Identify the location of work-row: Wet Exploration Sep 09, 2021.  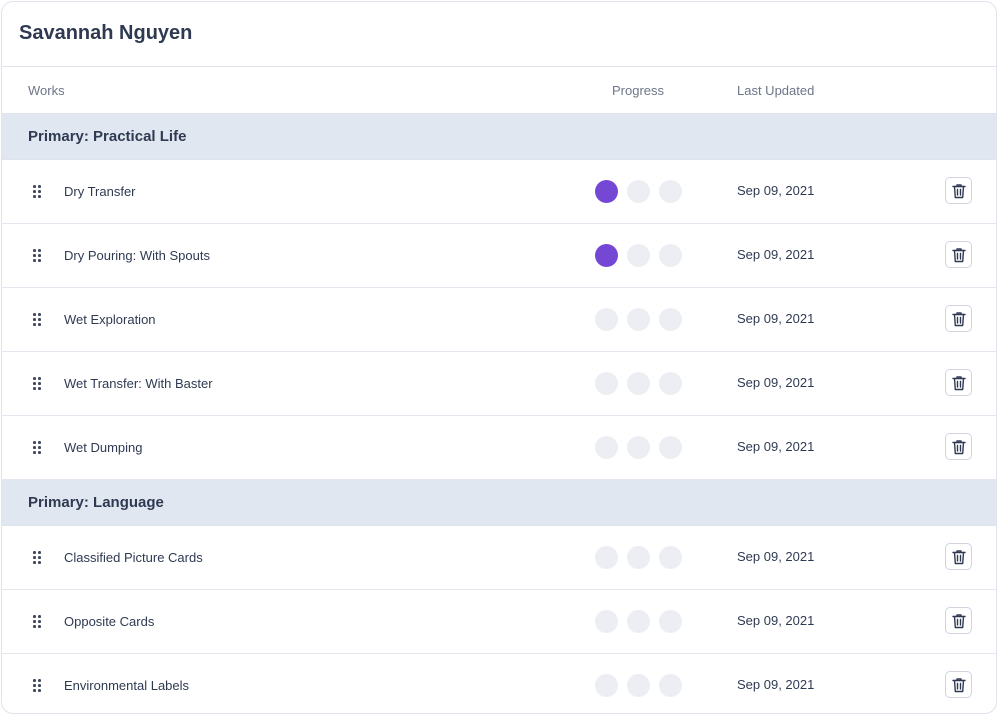
(499, 320).